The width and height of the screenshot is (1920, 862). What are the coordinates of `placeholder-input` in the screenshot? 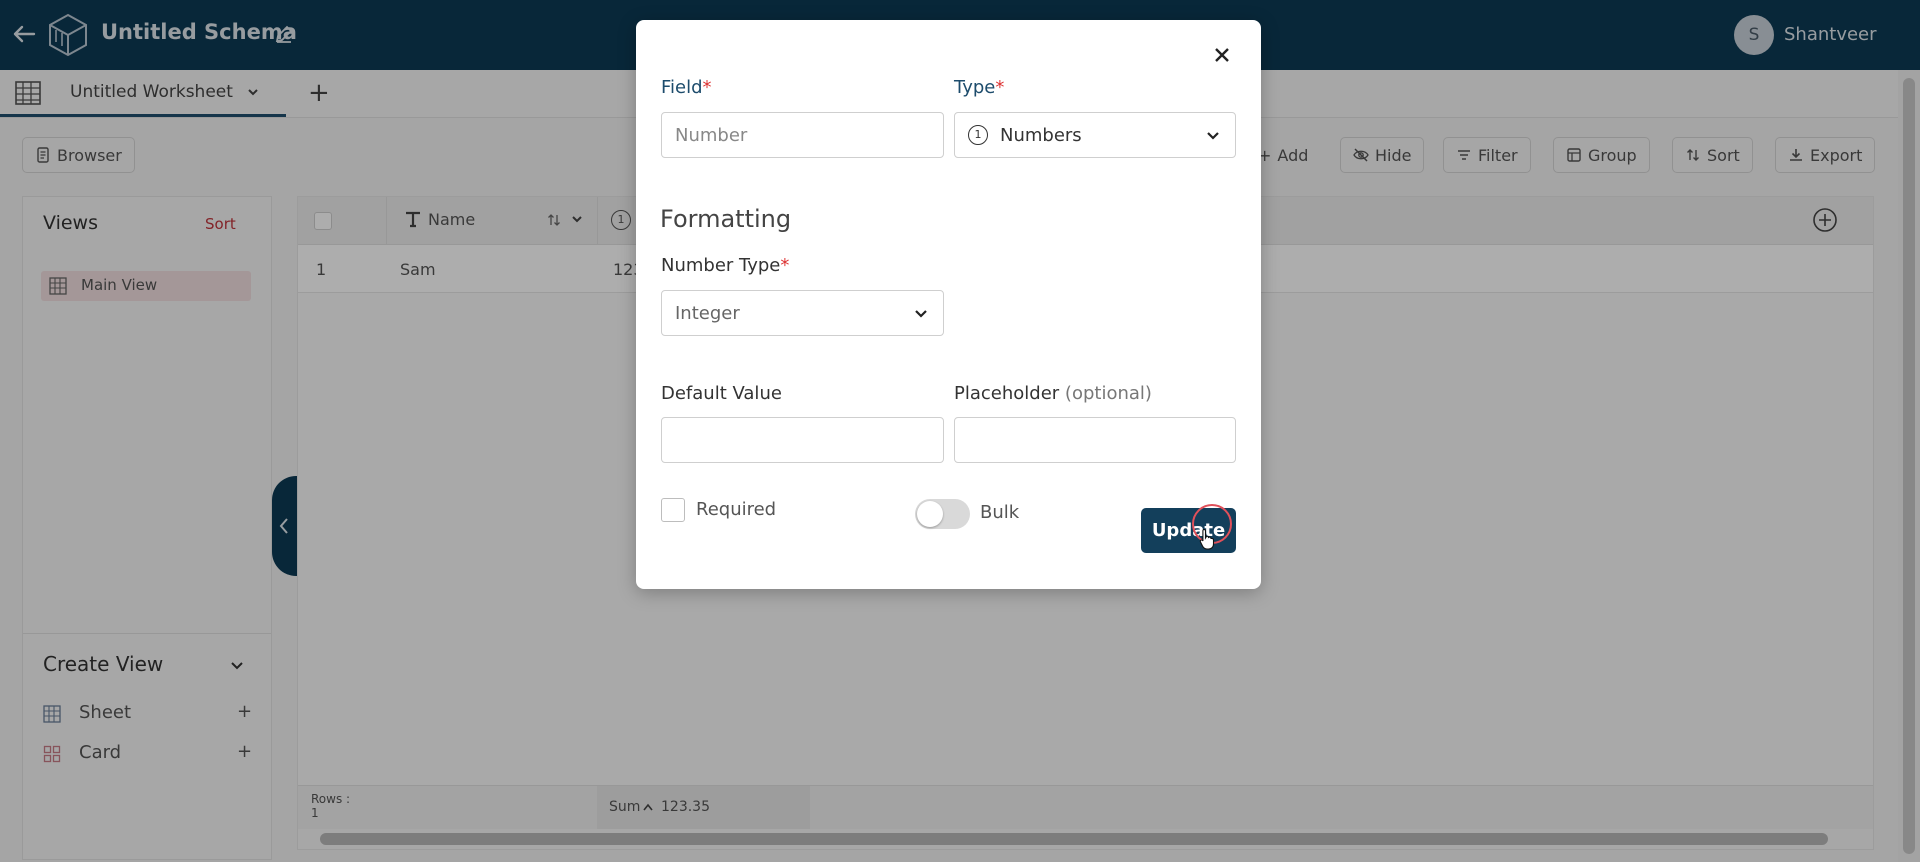 It's located at (1095, 440).